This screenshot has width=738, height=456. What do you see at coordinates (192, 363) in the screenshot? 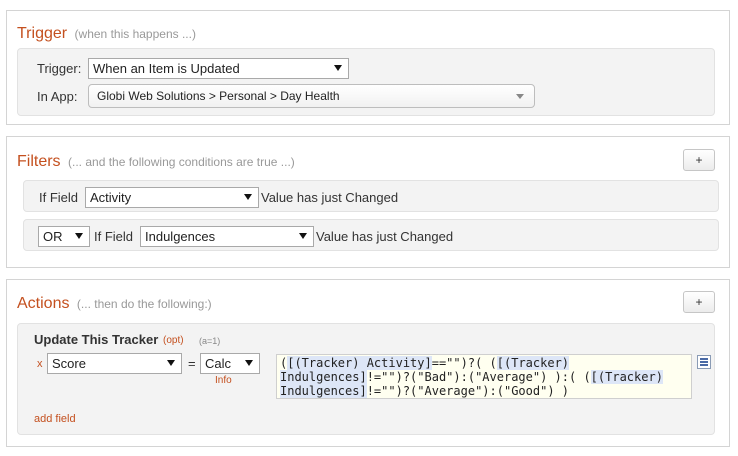
I see `equals-sign: =` at bounding box center [192, 363].